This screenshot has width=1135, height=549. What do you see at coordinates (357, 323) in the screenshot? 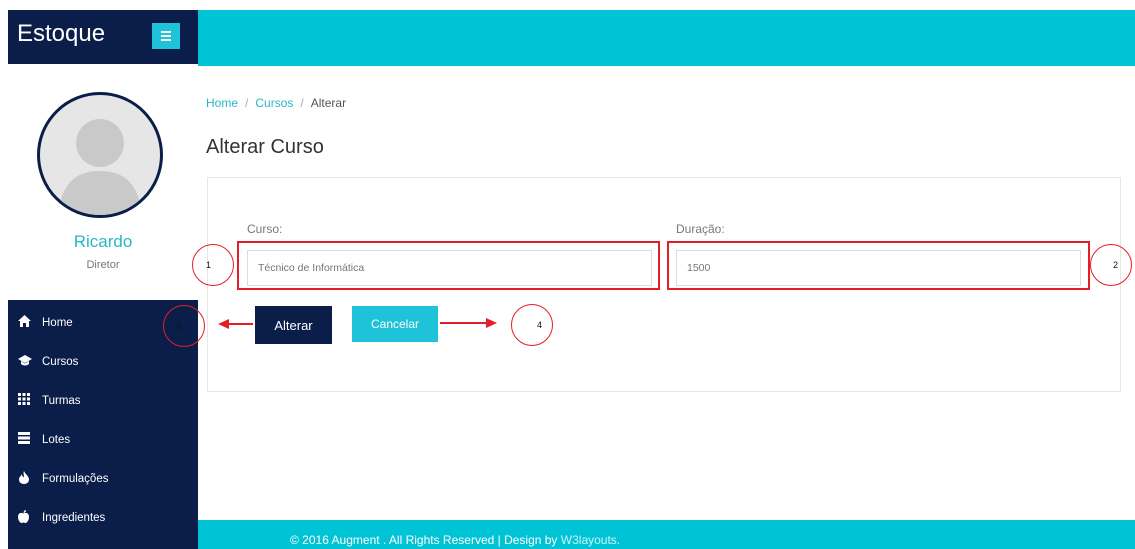
I see `annotation-arrows` at bounding box center [357, 323].